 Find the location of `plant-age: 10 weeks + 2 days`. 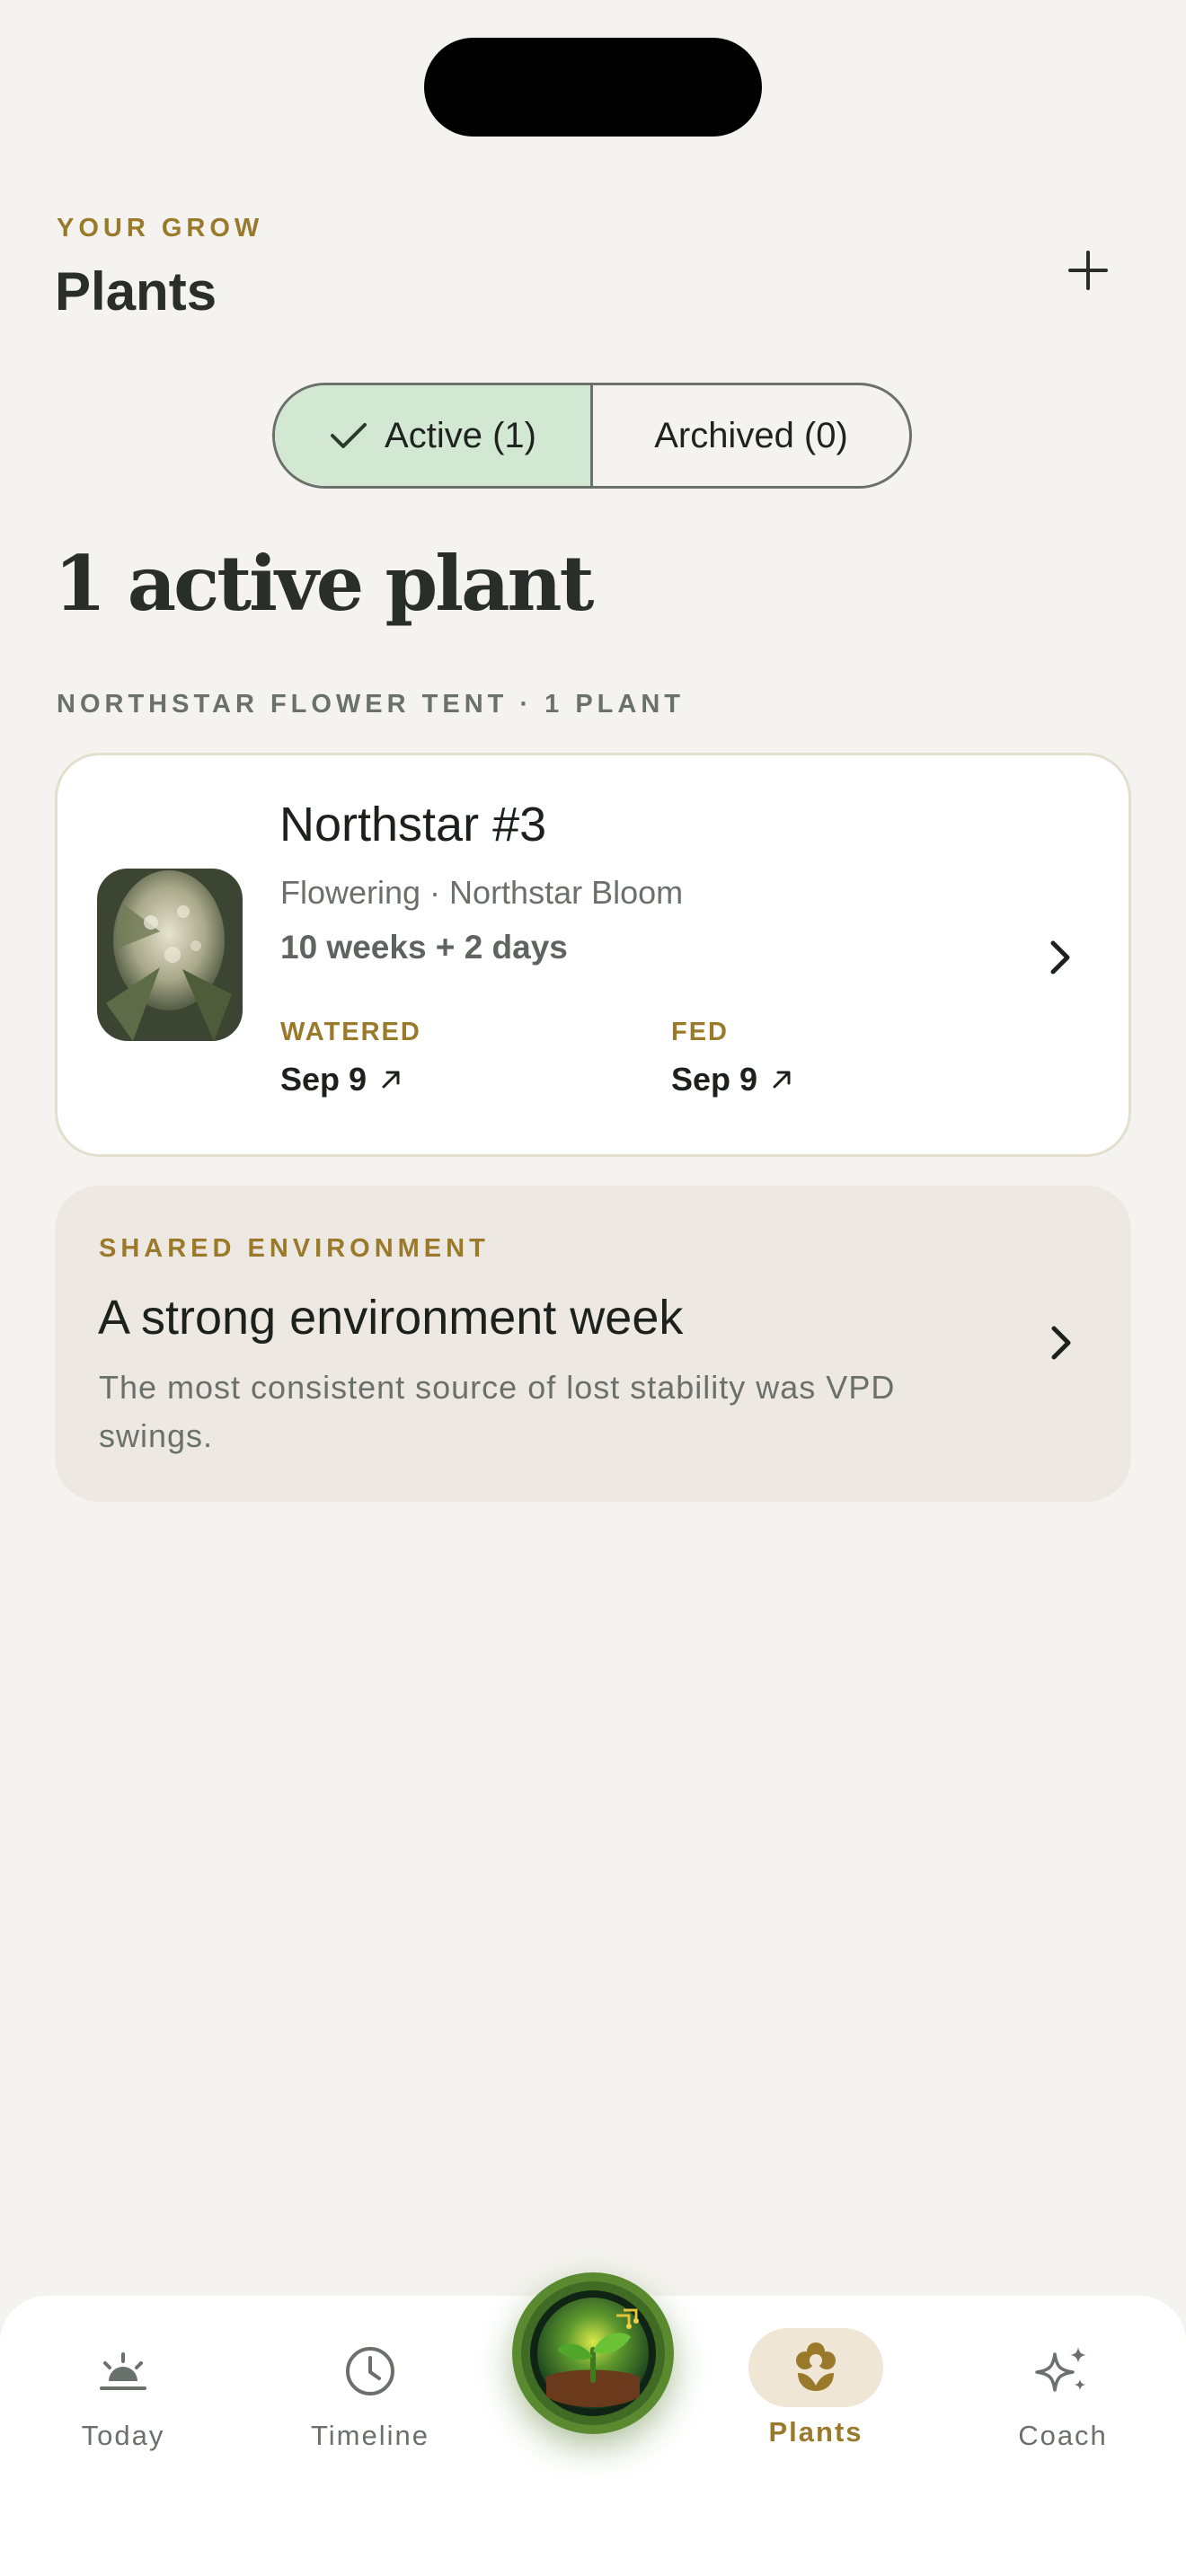

plant-age: 10 weeks + 2 days is located at coordinates (424, 947).